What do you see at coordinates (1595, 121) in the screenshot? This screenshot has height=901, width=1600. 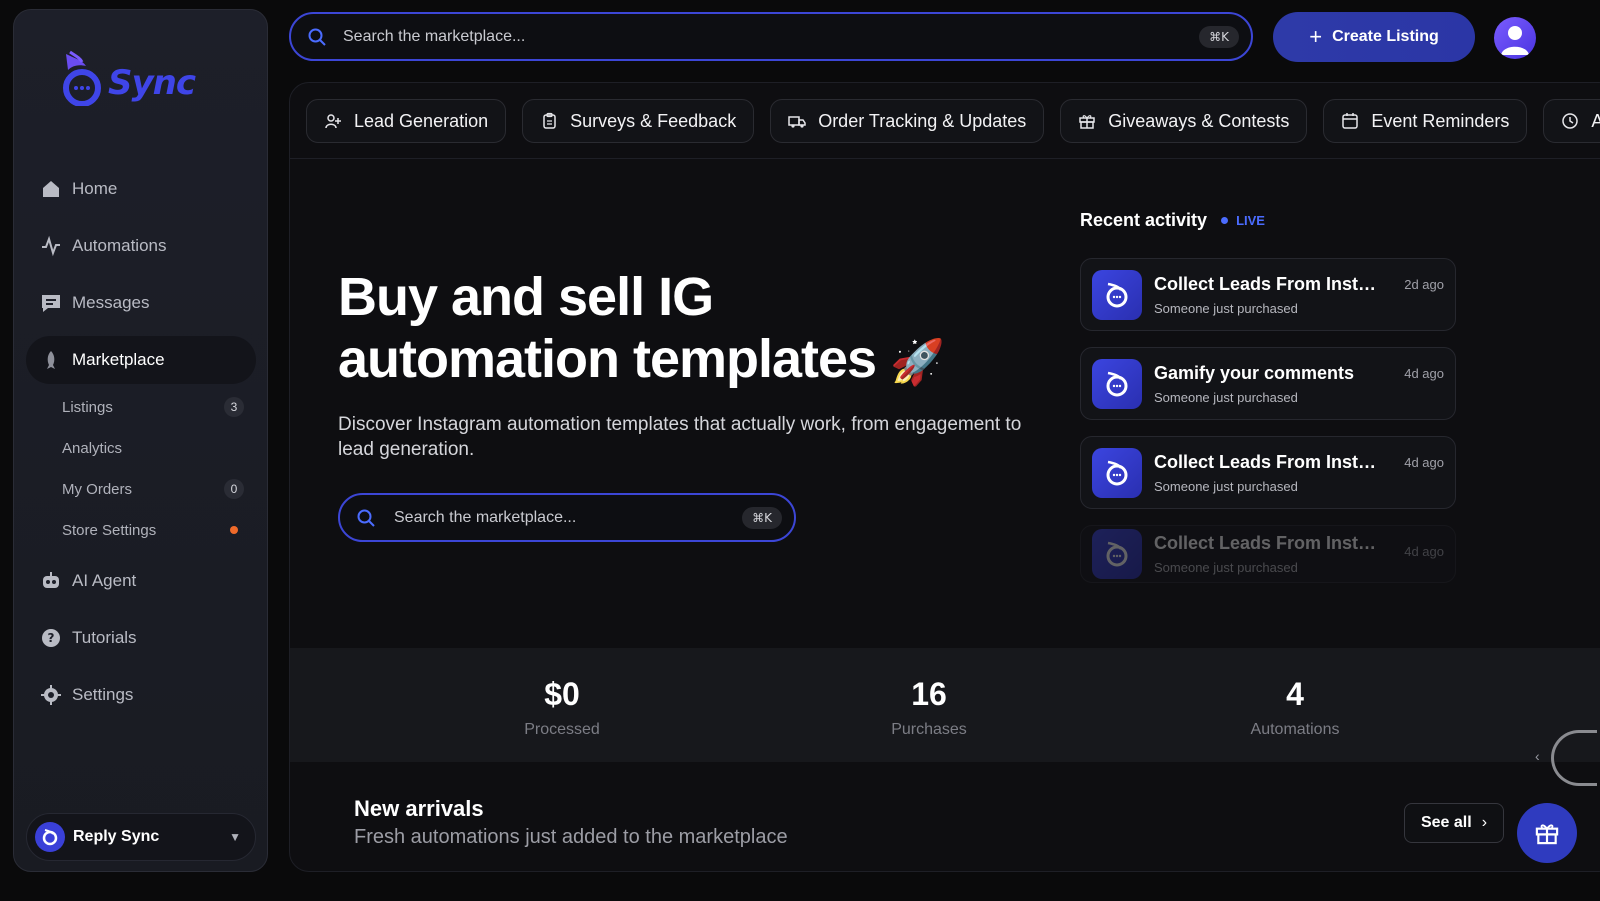 I see `chip-label: App` at bounding box center [1595, 121].